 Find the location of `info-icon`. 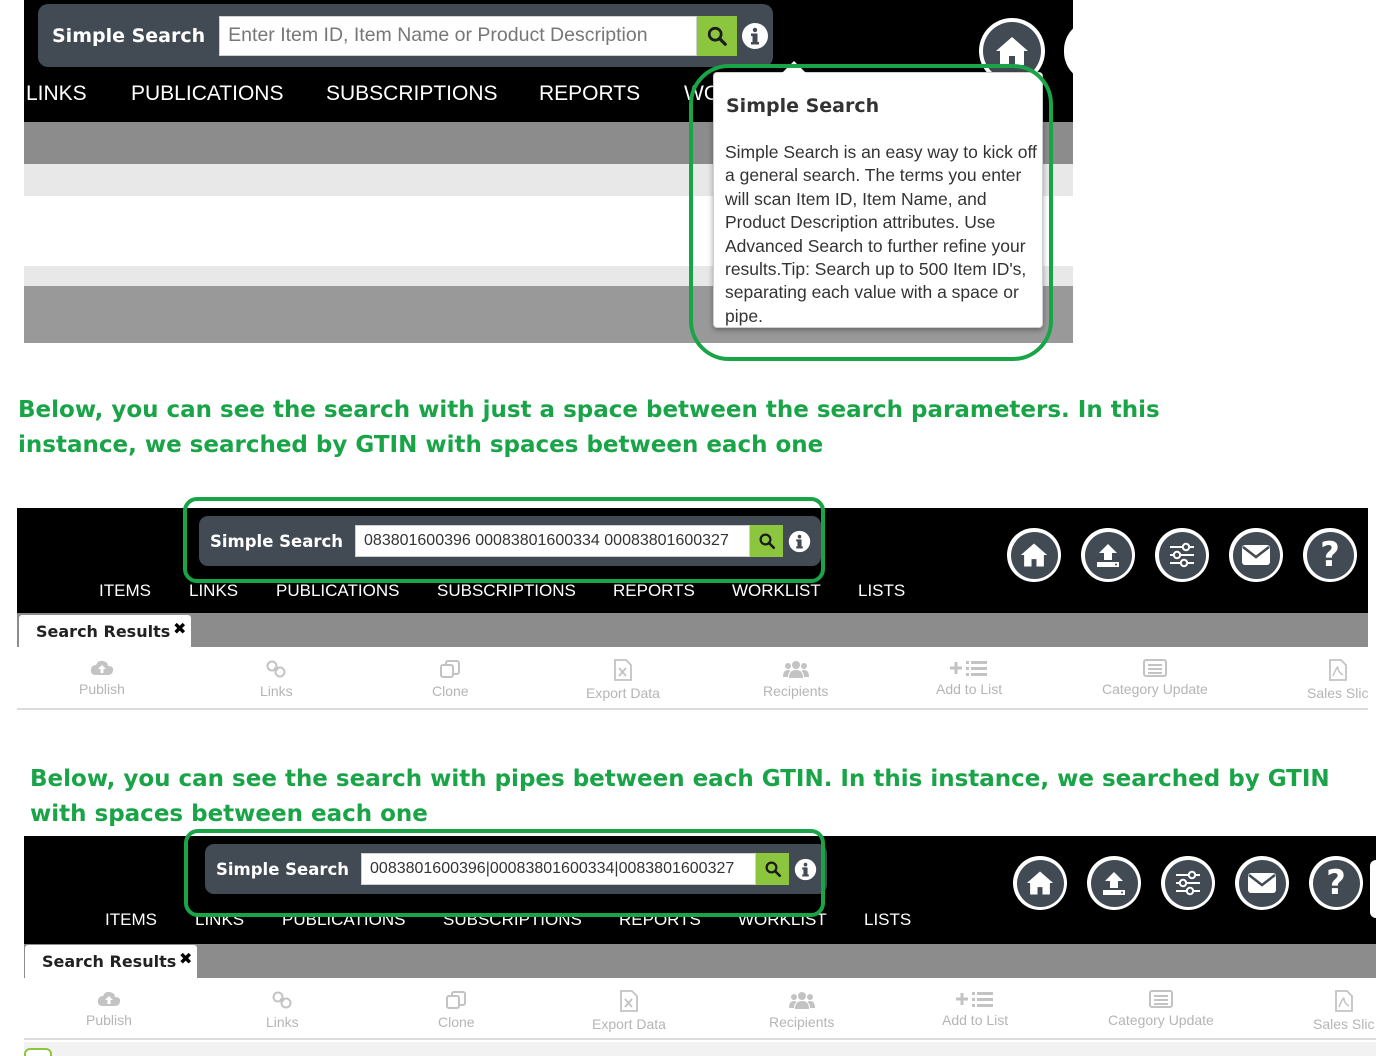

info-icon is located at coordinates (755, 35).